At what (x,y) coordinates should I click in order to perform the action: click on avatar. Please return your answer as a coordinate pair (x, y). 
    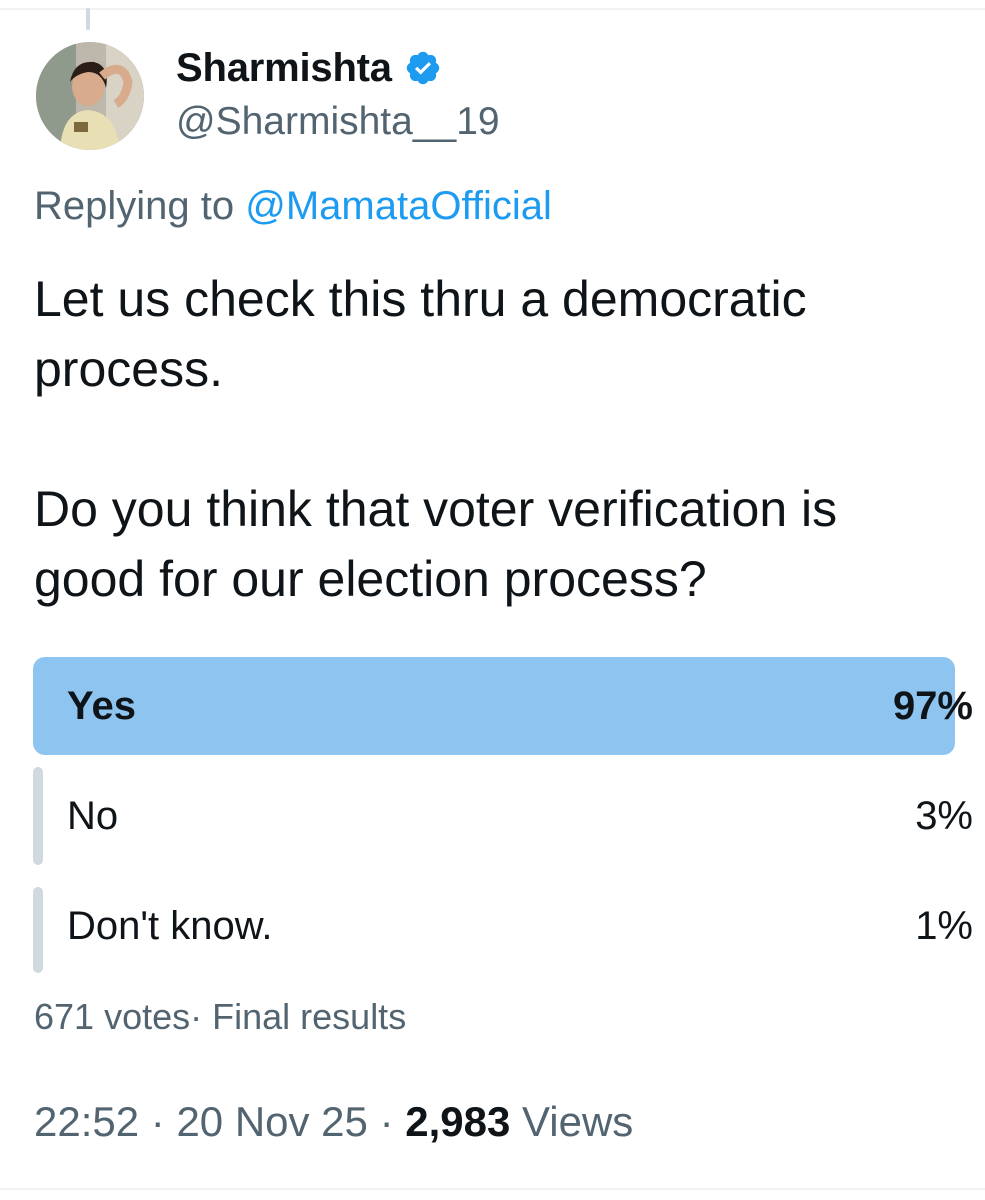
    Looking at the image, I should click on (90, 96).